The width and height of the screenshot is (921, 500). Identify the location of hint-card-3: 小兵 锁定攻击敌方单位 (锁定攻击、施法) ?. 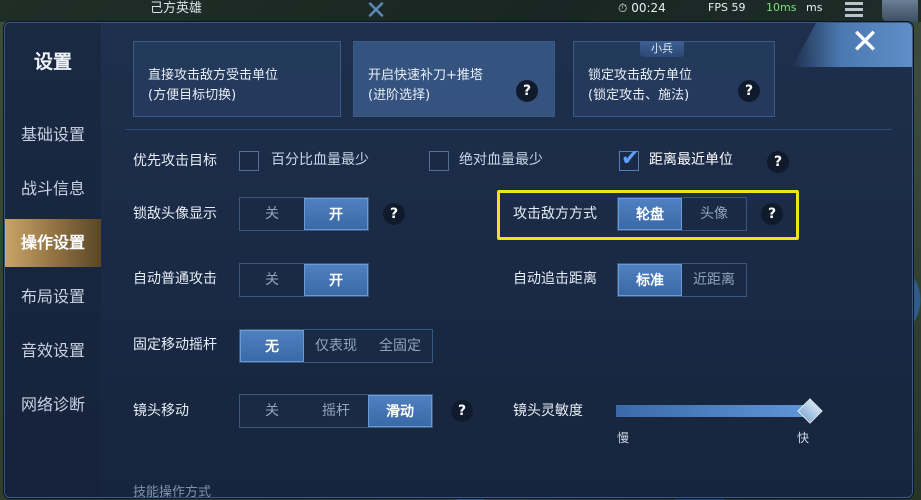
(674, 79).